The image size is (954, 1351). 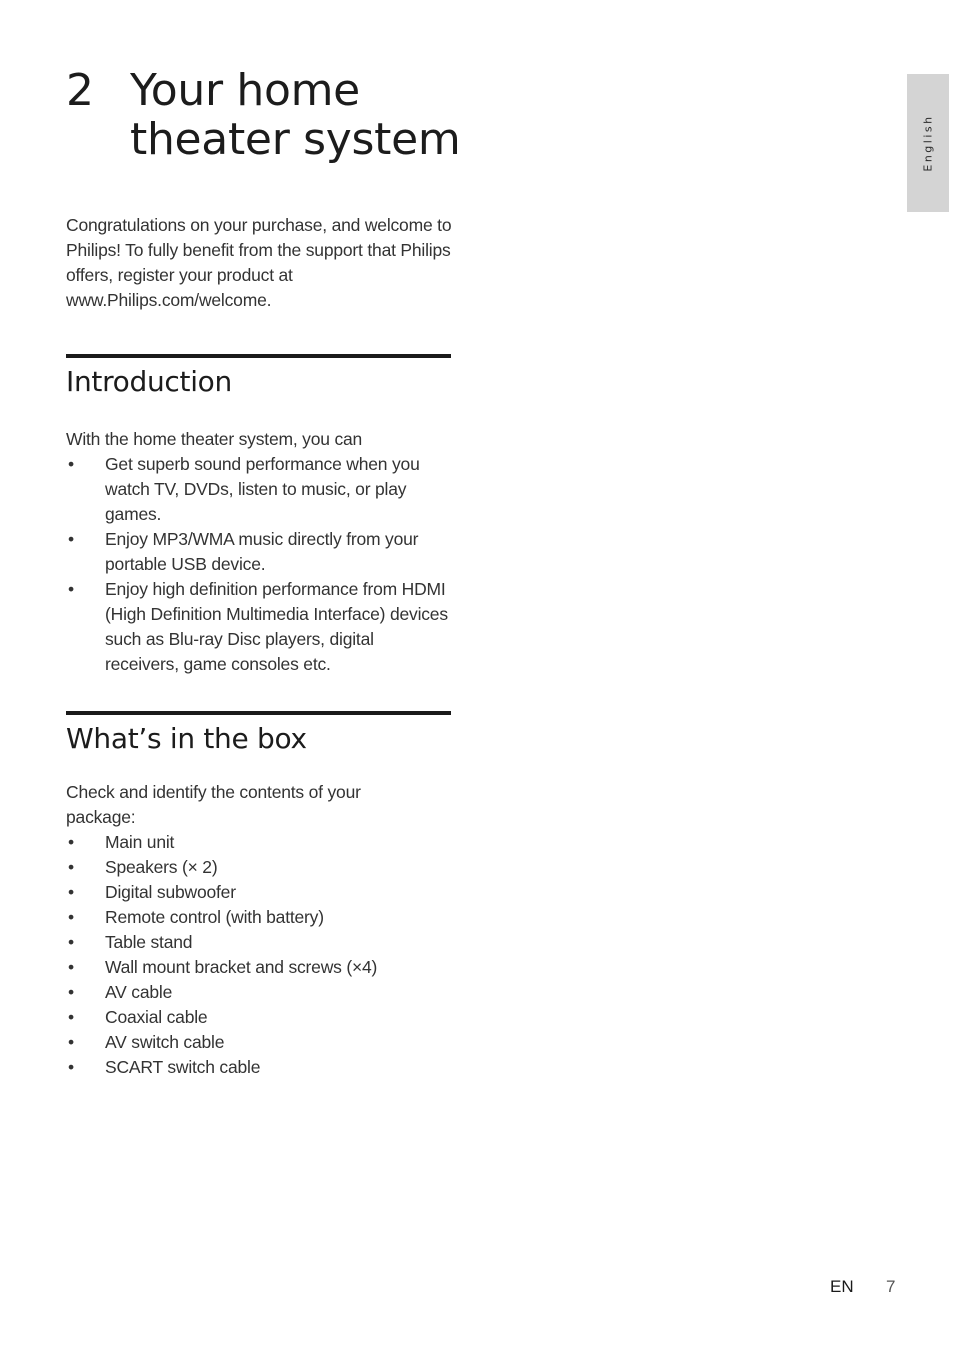 What do you see at coordinates (214, 439) in the screenshot?
I see `introduction-lead: With the home theater system, you can` at bounding box center [214, 439].